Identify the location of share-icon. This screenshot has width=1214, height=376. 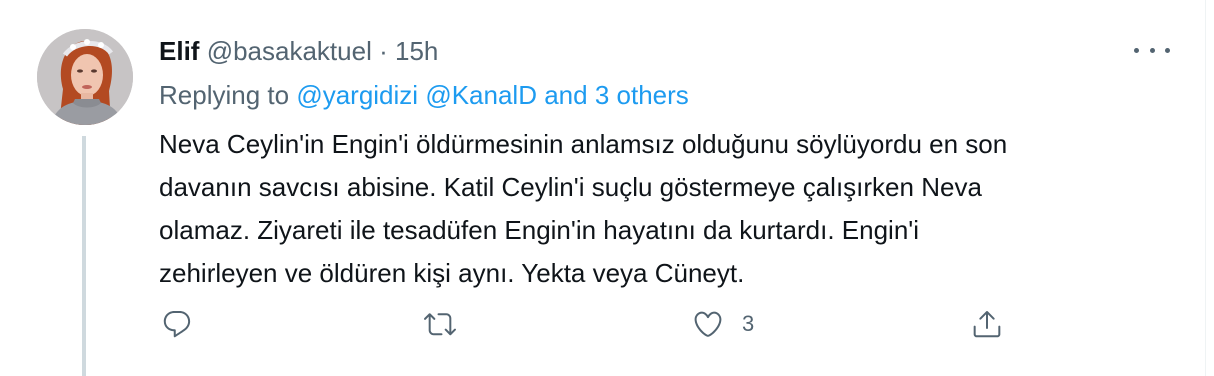
(987, 324).